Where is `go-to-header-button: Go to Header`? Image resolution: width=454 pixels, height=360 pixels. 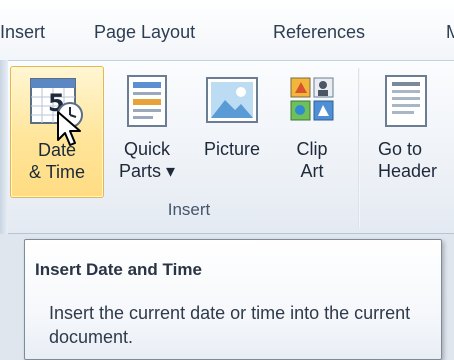 go-to-header-button: Go to Header is located at coordinates (413, 132).